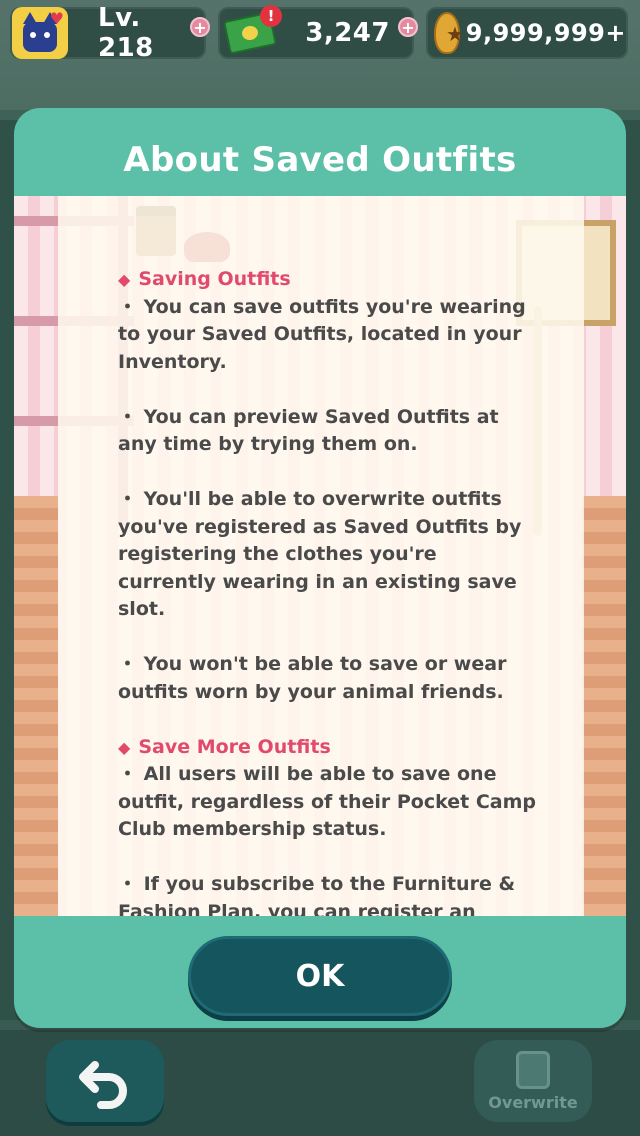  Describe the element at coordinates (533, 1102) in the screenshot. I see `overwrite-label: Overwrite` at that location.